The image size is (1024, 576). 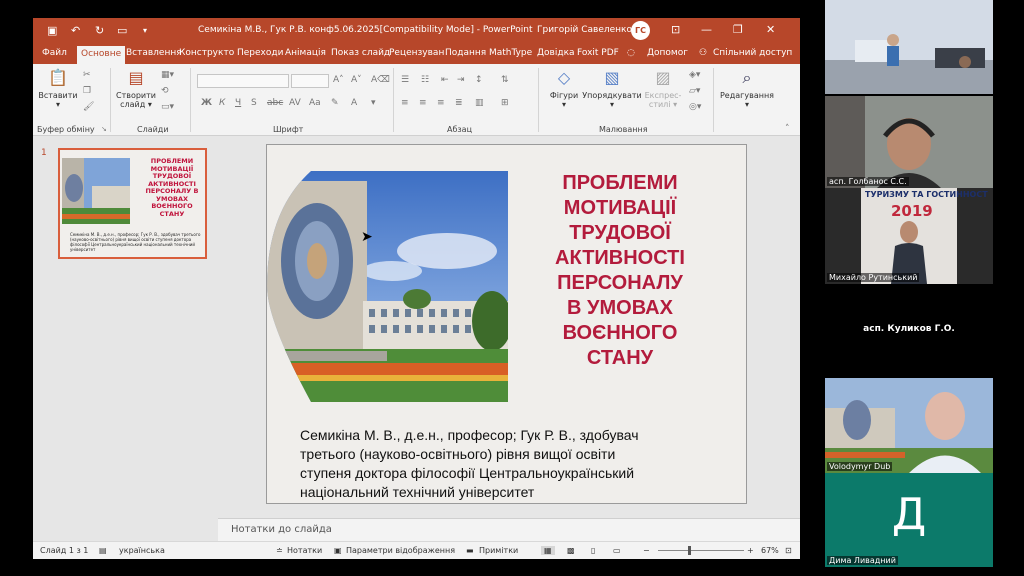 I want to click on shadow-icon: S, so click(x=254, y=103).